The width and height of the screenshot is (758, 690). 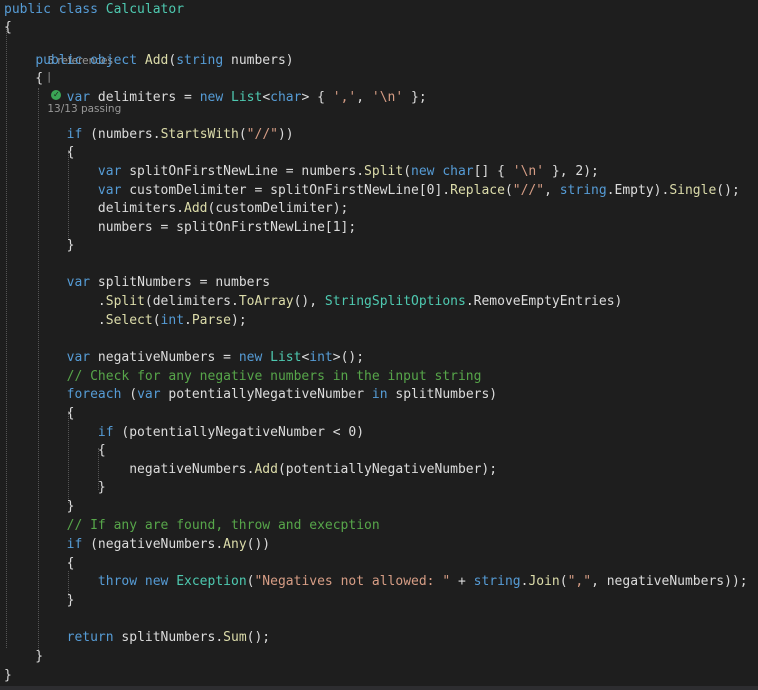 What do you see at coordinates (55, 9) in the screenshot?
I see `code-token: public class` at bounding box center [55, 9].